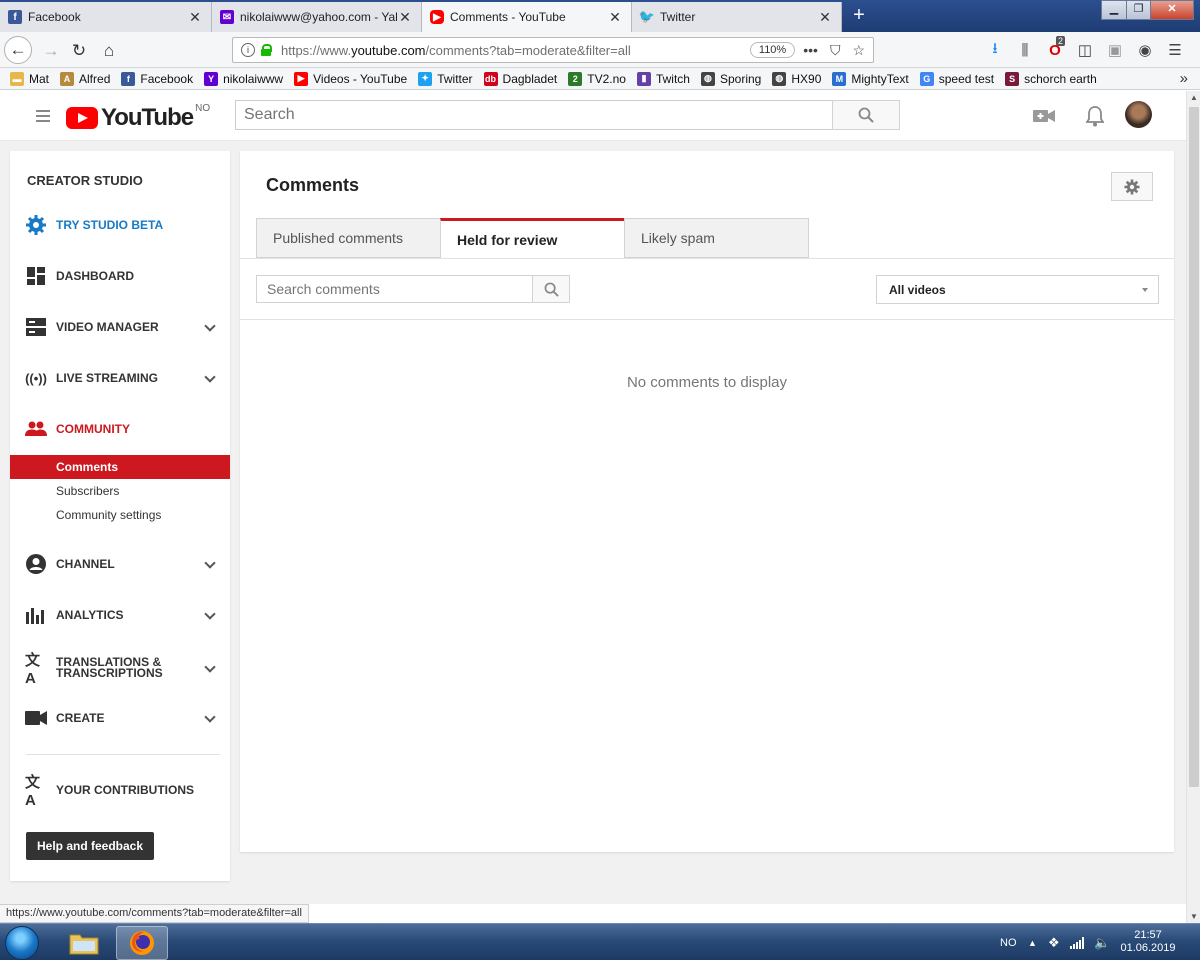  Describe the element at coordinates (120, 564) in the screenshot. I see `sidebar-item-channel: CHANNEL` at that location.